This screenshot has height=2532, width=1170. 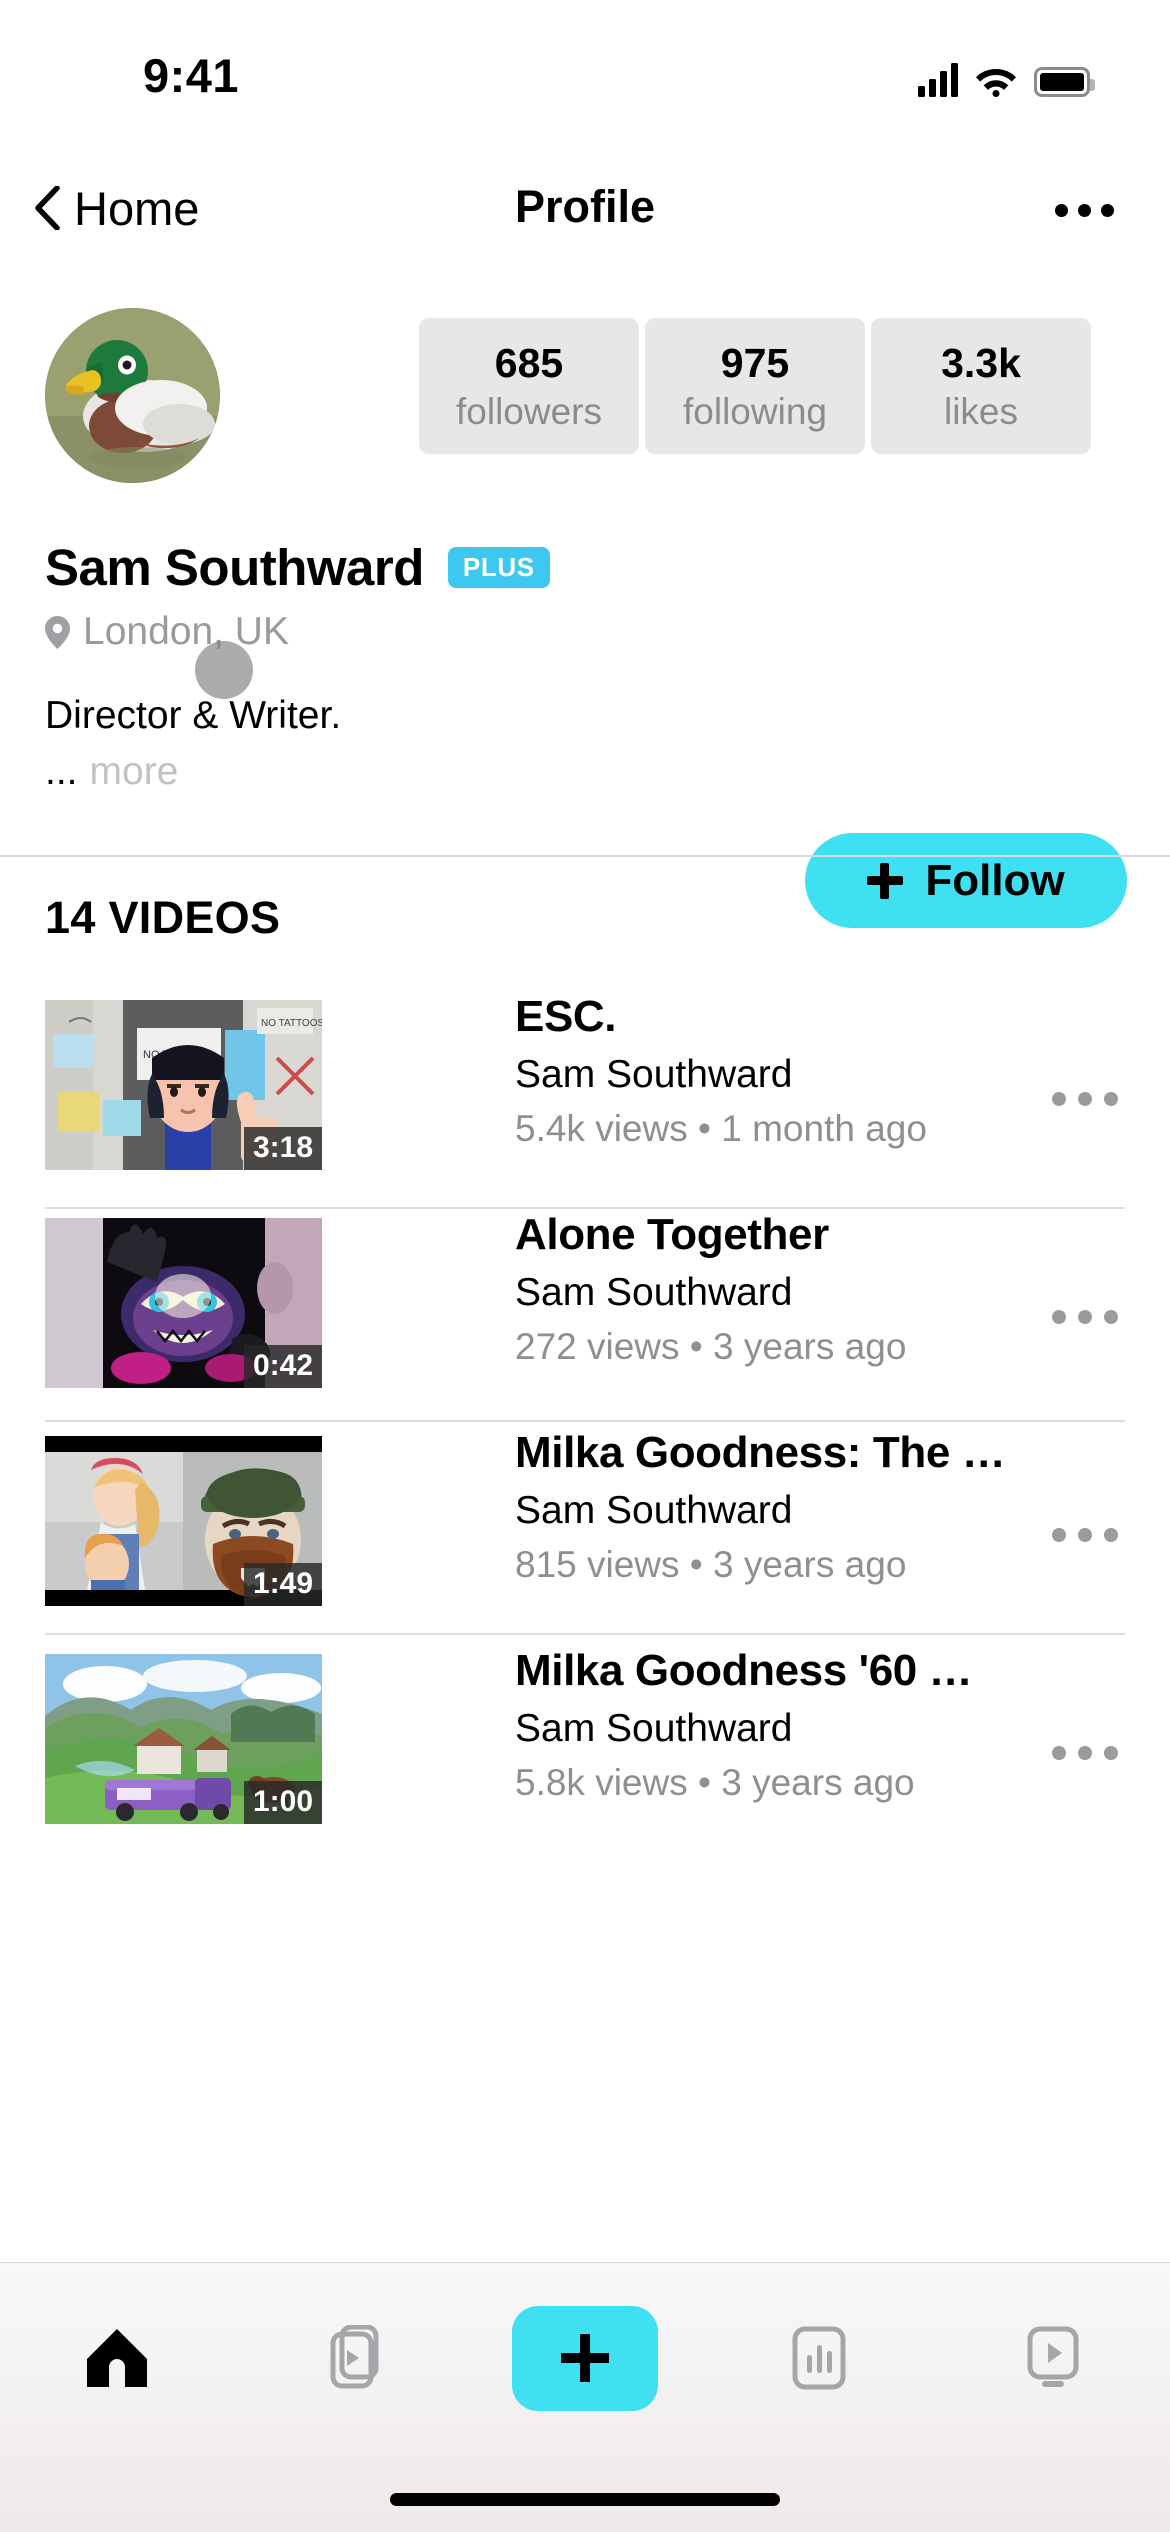 I want to click on home-tab, so click(x=117, y=2358).